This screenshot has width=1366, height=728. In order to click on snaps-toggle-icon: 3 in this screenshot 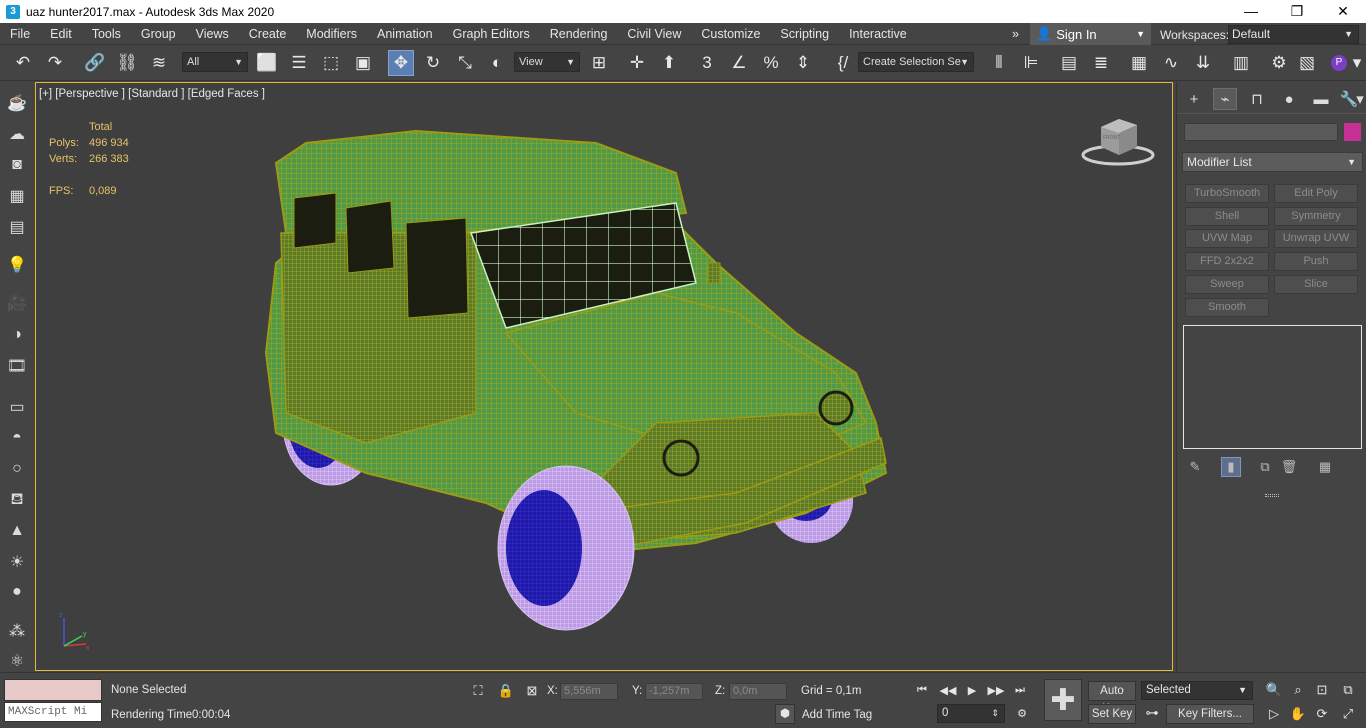, I will do `click(707, 63)`.